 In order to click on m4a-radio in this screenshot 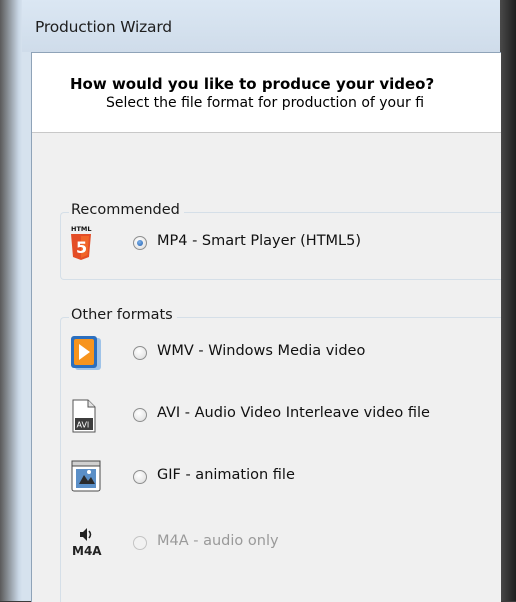, I will do `click(140, 543)`.